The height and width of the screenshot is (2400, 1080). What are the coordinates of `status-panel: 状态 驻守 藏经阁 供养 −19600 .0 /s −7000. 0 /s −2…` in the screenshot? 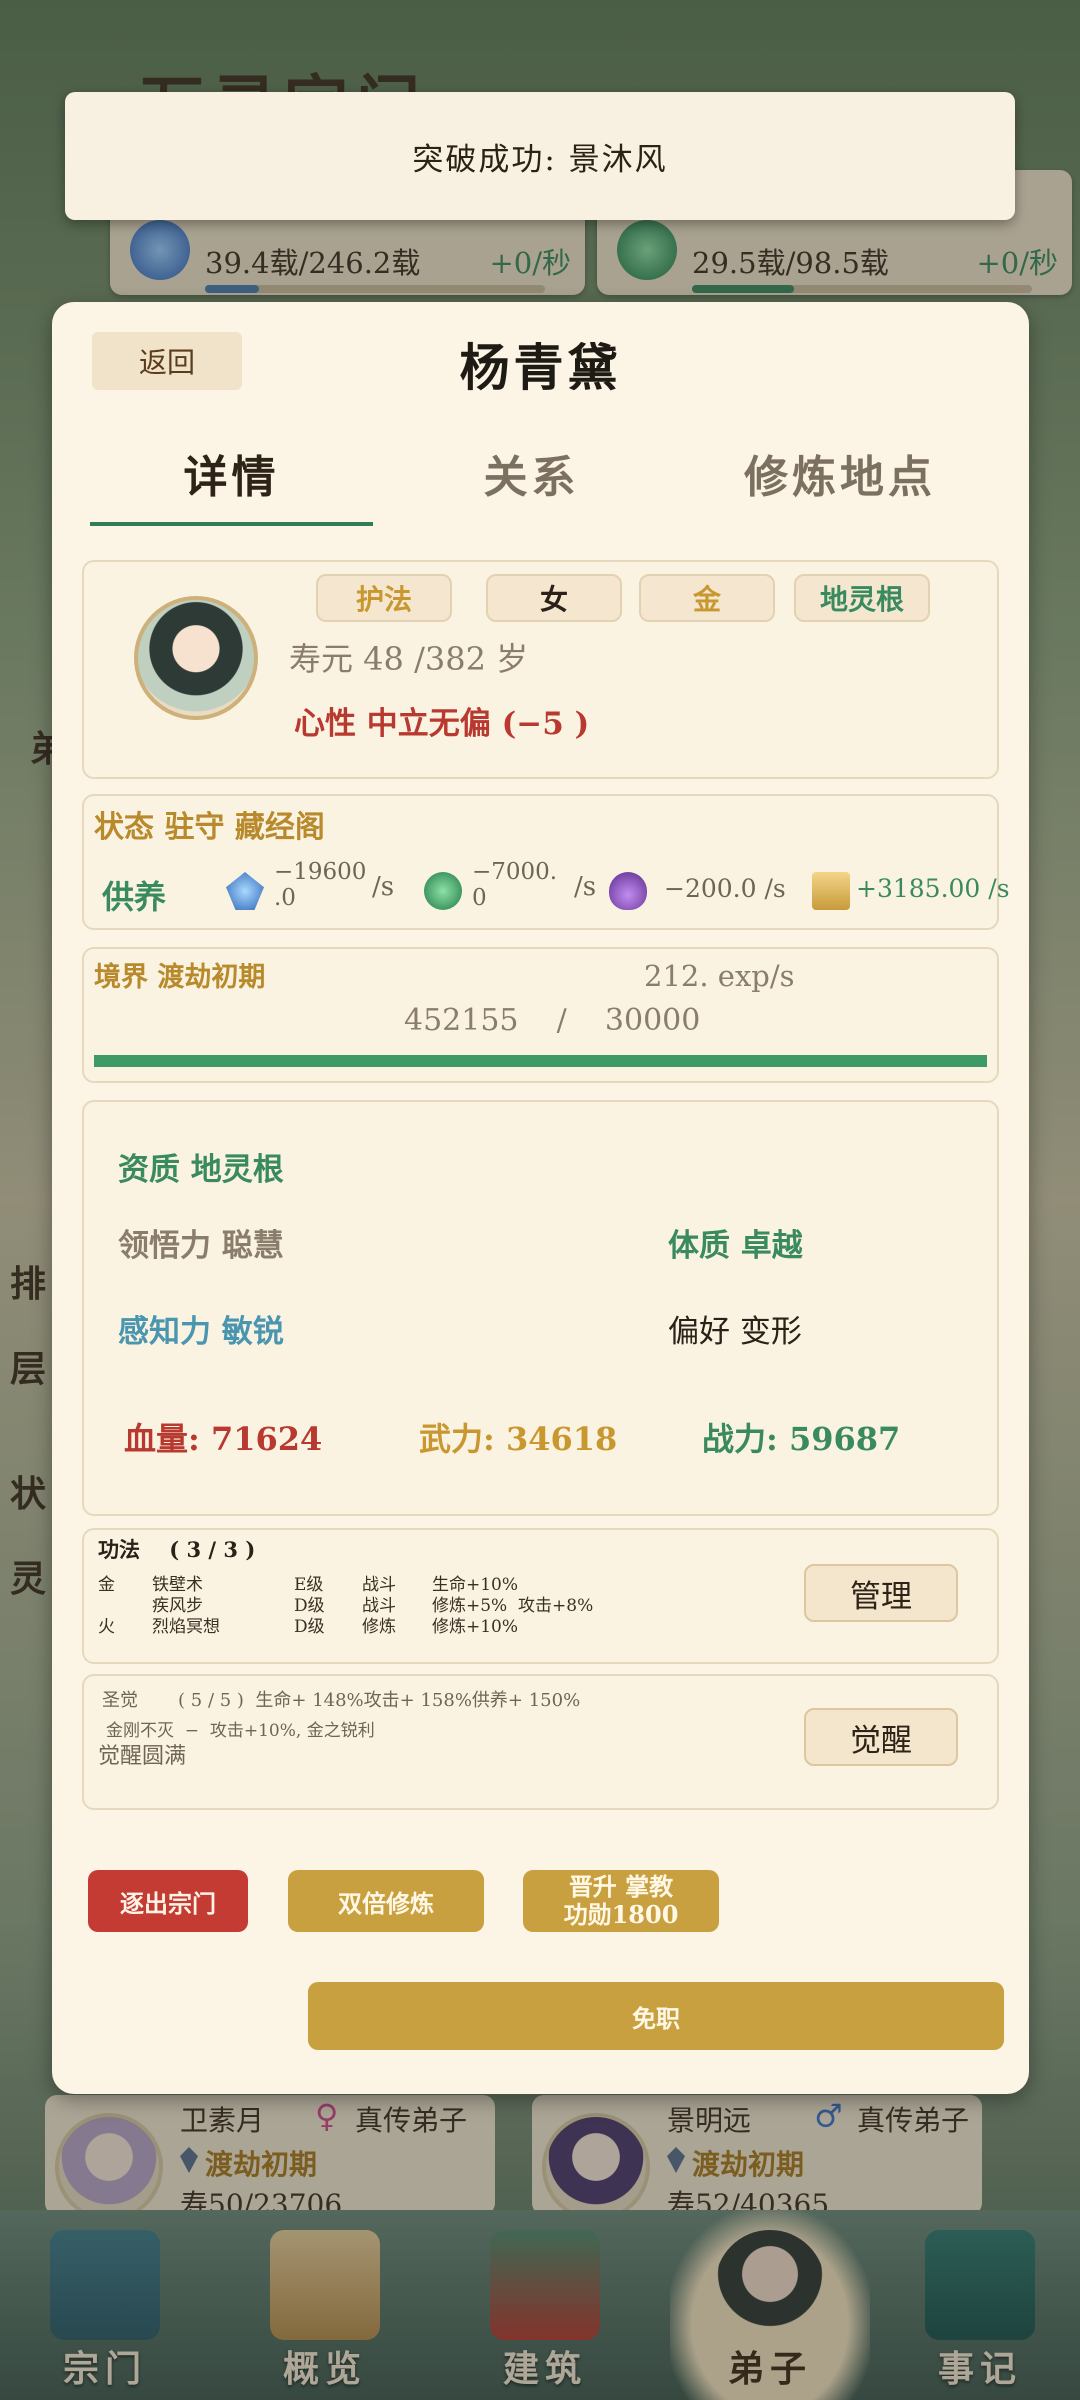 It's located at (546, 862).